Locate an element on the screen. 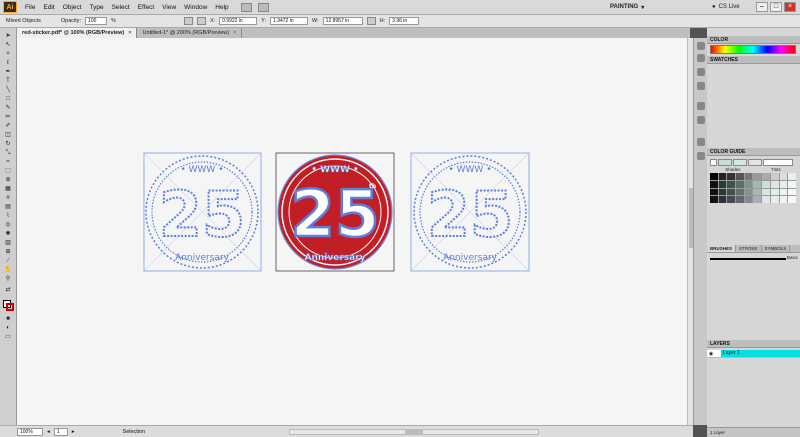 Image resolution: width=800 pixels, height=437 pixels. menu-help: Help is located at coordinates (221, 7).